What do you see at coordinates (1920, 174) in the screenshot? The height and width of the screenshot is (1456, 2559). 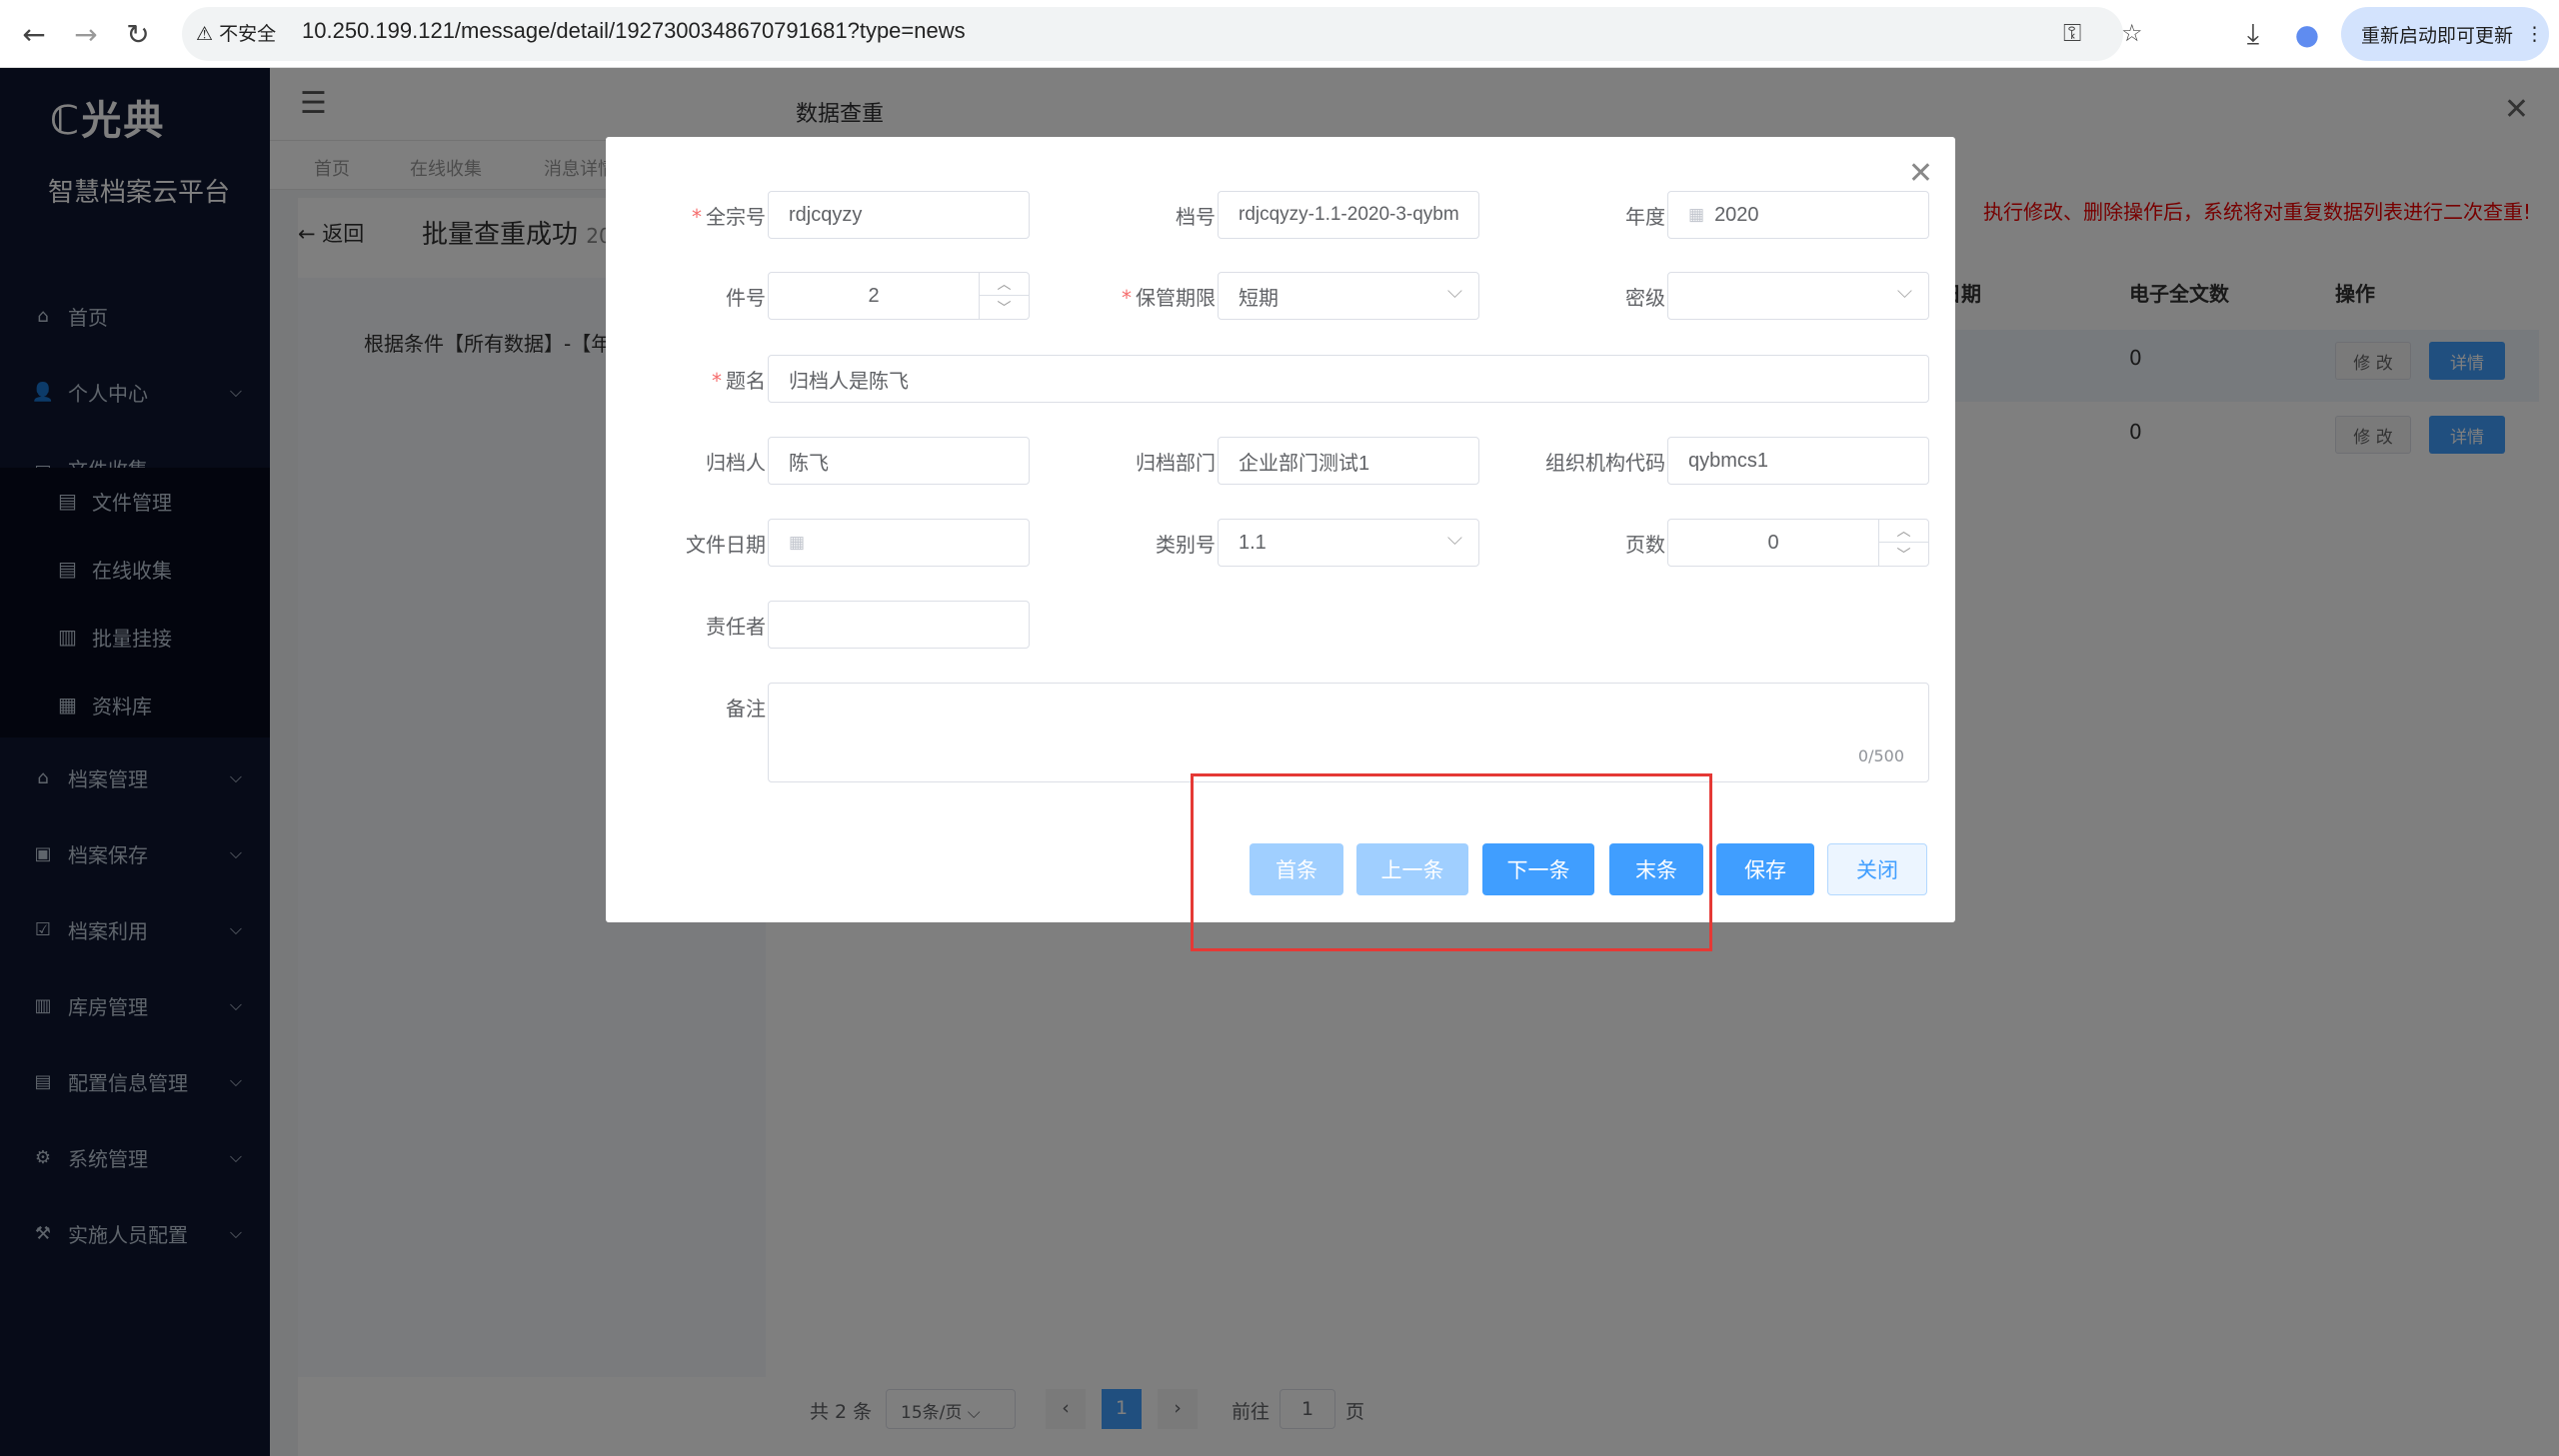 I see `dialog-close-icon: ✕` at bounding box center [1920, 174].